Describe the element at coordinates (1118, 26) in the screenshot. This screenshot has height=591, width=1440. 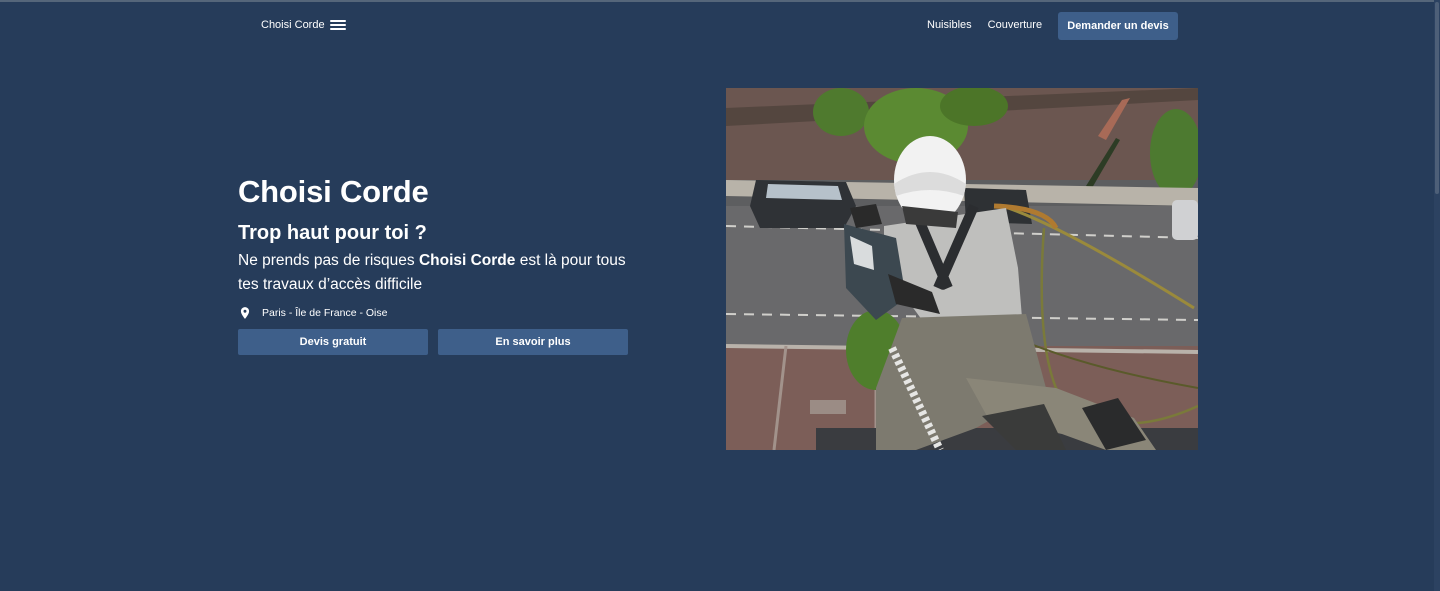
I see `request-quote-button: Demander un devis` at that location.